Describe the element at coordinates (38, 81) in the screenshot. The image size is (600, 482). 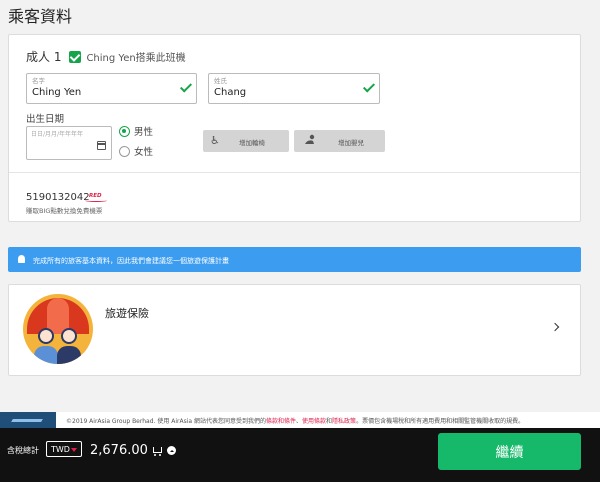
I see `first-name-label: 名字` at that location.